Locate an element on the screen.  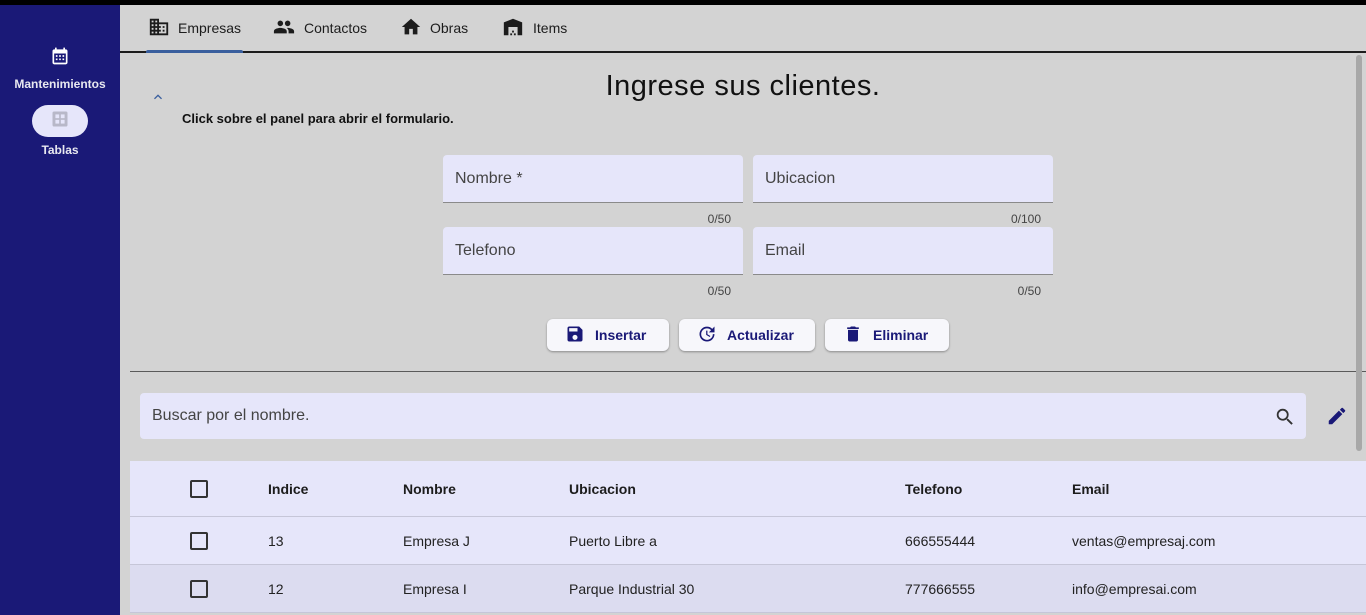
search-icon is located at coordinates (1285, 419).